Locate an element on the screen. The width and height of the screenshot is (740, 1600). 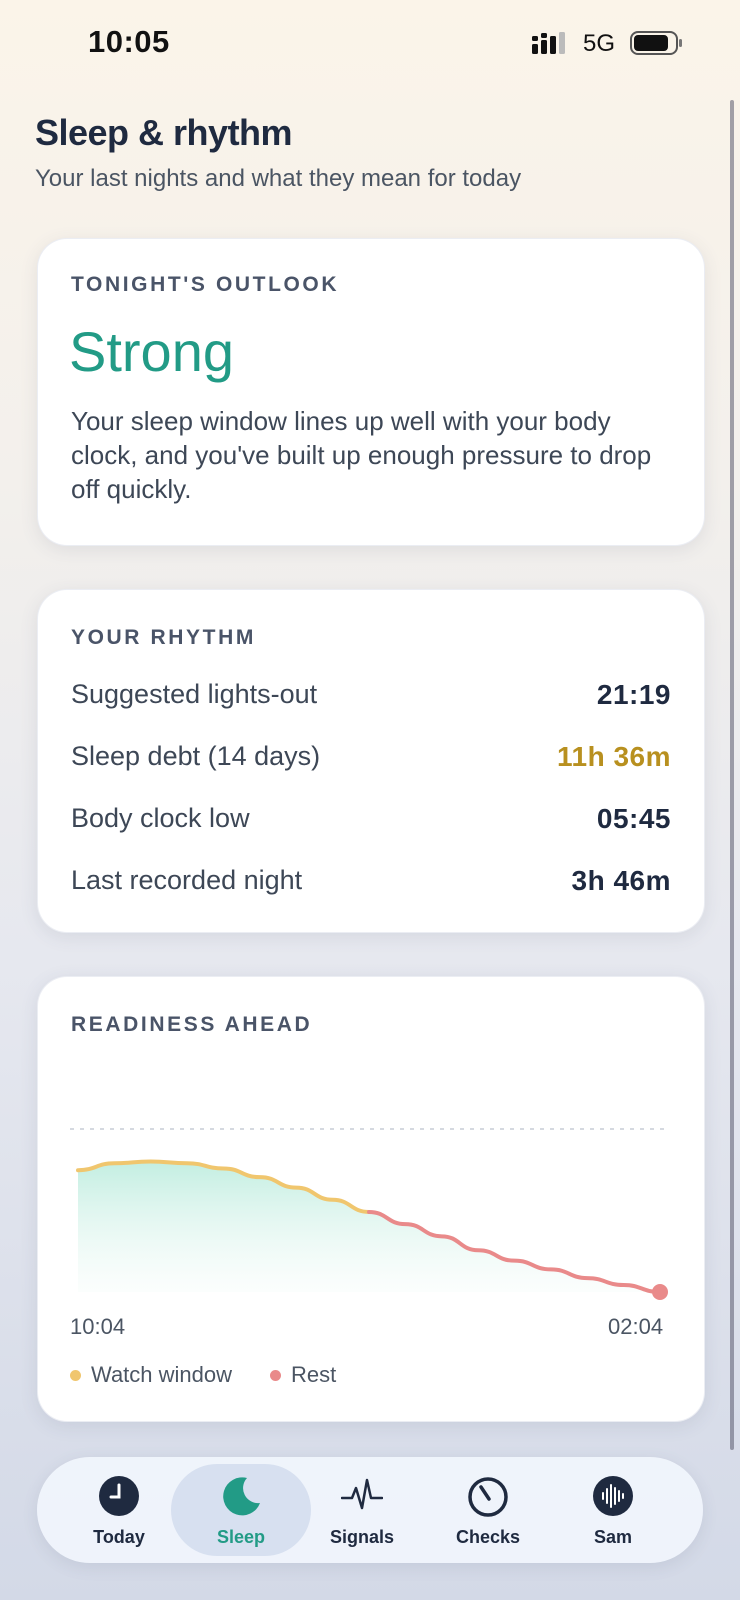
row-label: Last recorded night is located at coordinates (187, 880).